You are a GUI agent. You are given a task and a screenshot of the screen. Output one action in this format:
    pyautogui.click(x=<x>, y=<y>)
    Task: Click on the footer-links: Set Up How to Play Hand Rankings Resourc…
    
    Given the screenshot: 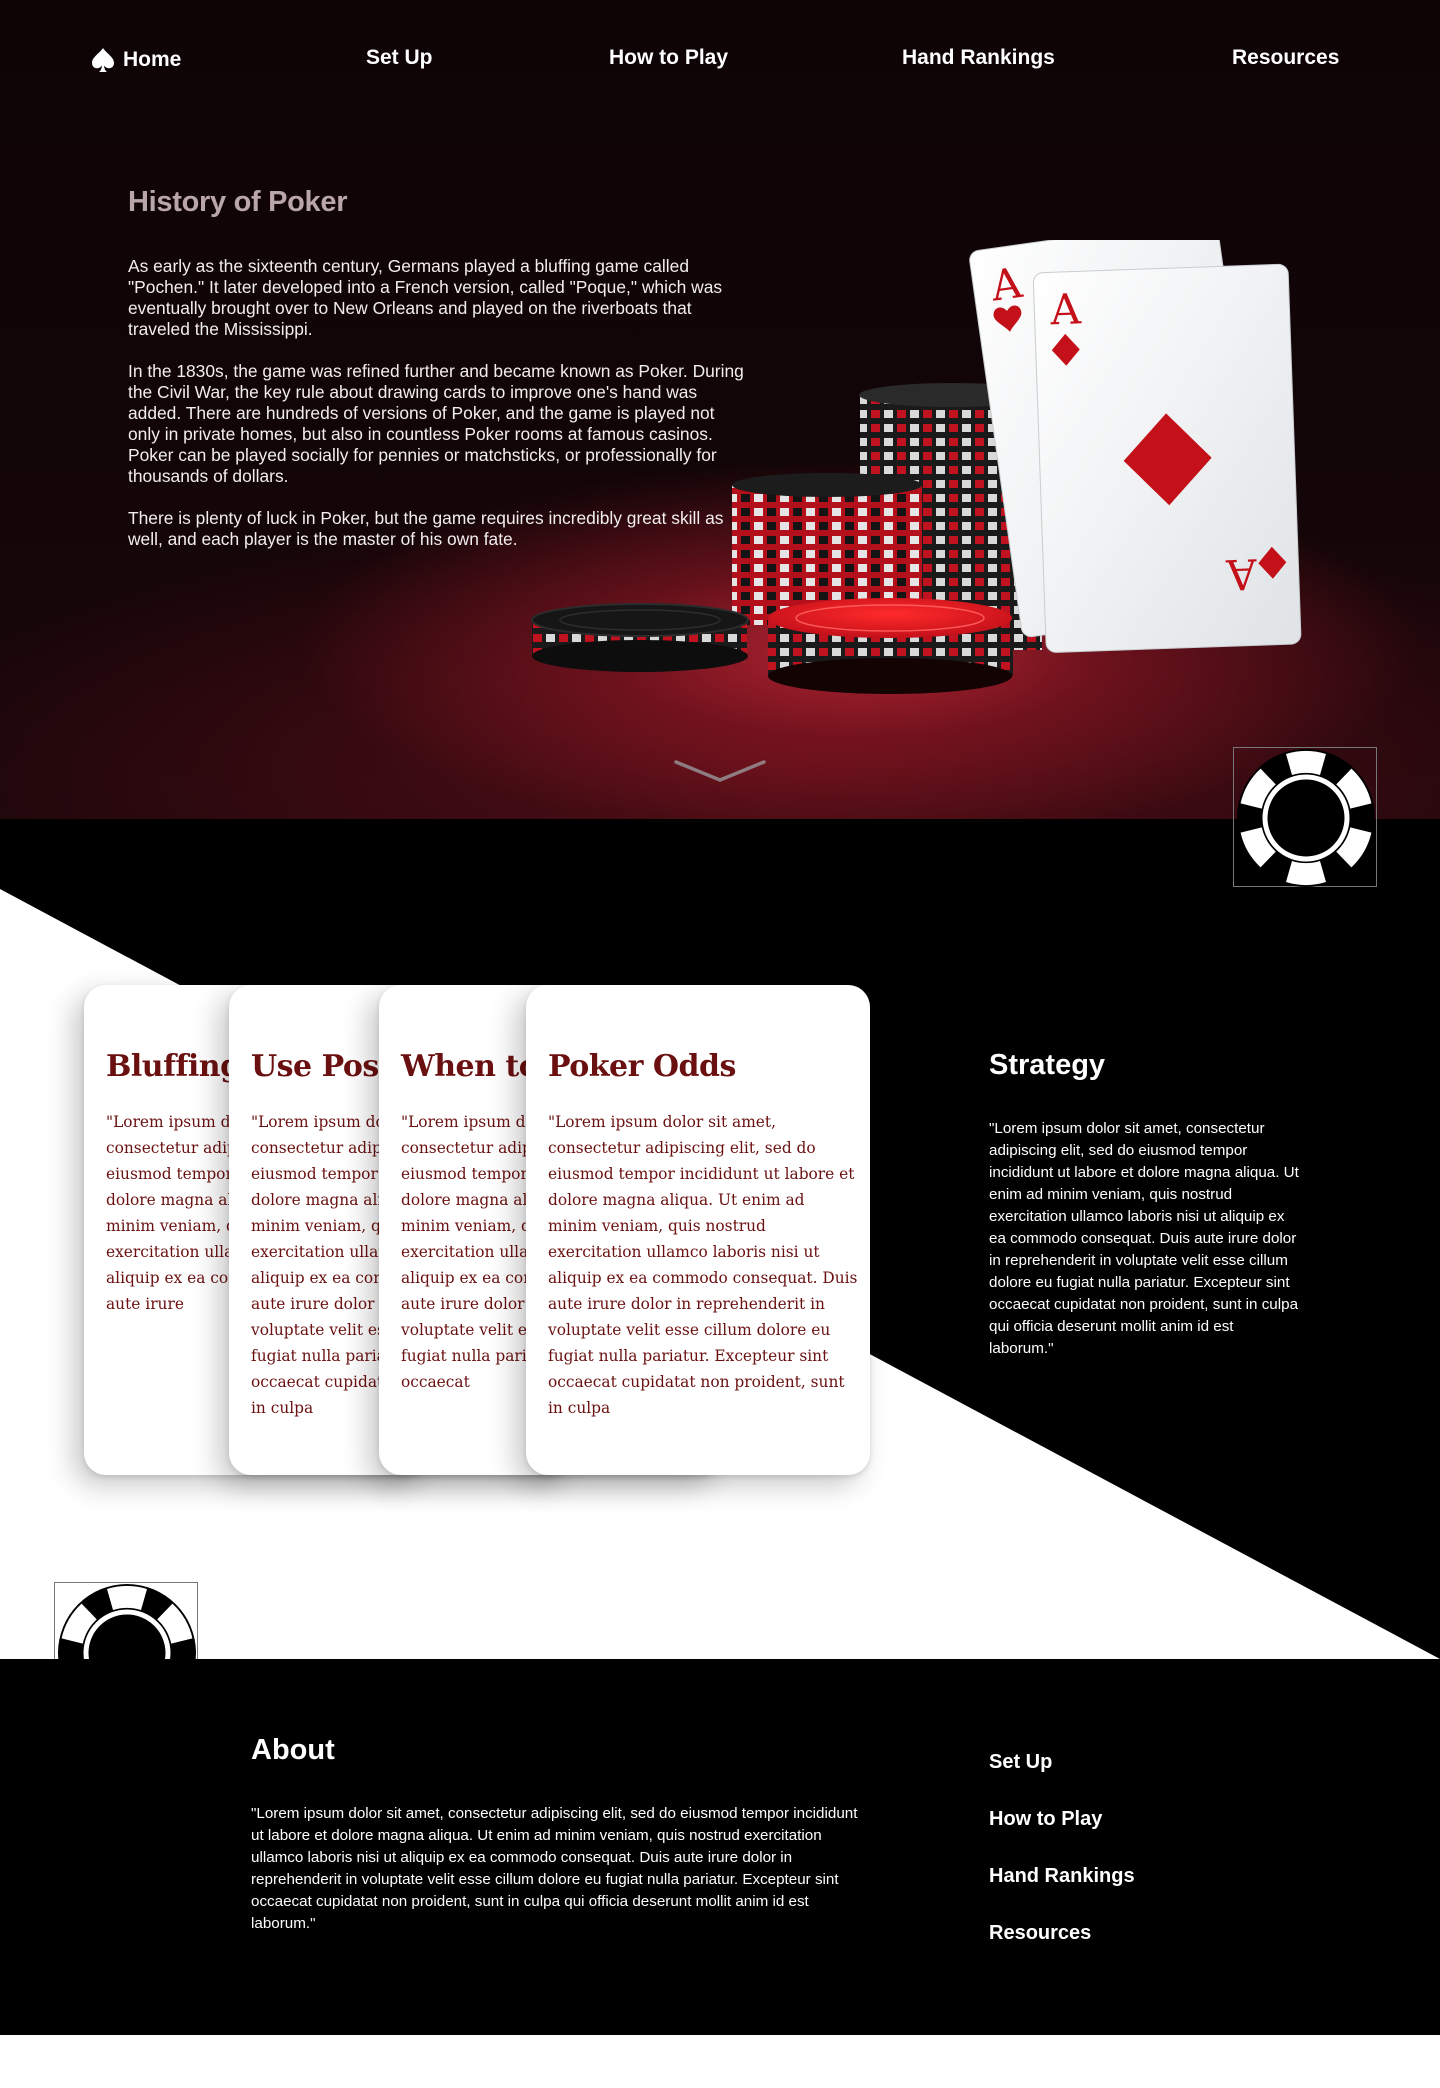 What is the action you would take?
    pyautogui.click(x=1062, y=1865)
    